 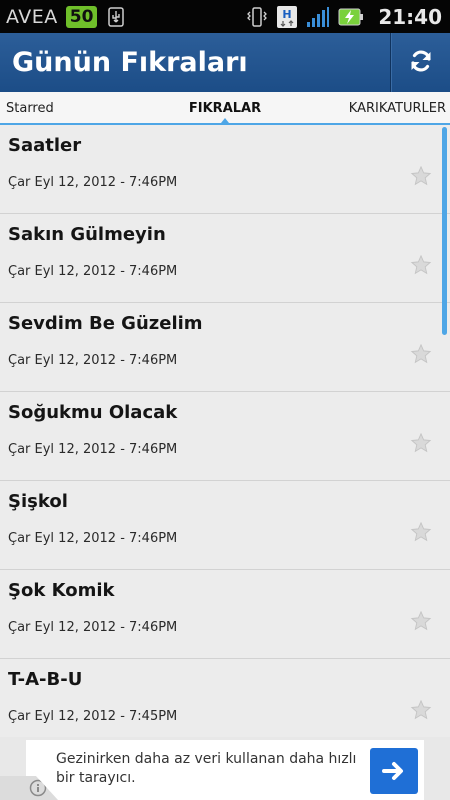 I want to click on list-item: Şişkol Çar Eyl 12, 2012 - 7:46PM, so click(x=225, y=525).